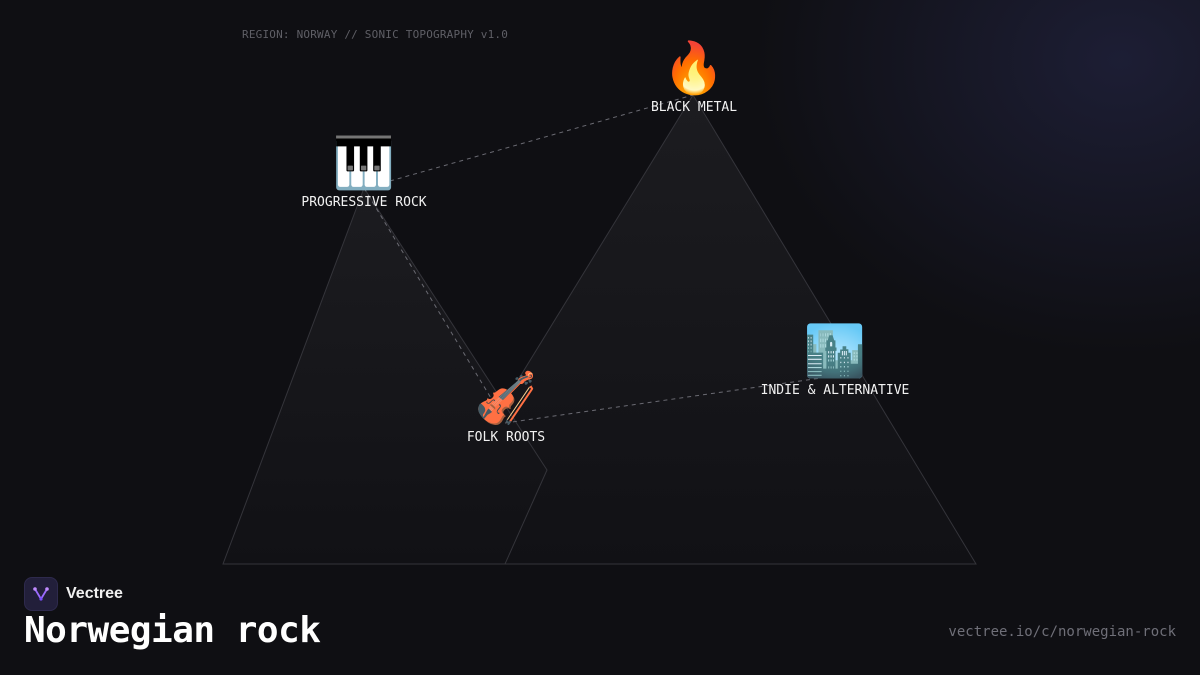 The height and width of the screenshot is (675, 1200). Describe the element at coordinates (835, 390) in the screenshot. I see `node-label: INDIE & ALTERNATIVE` at that location.